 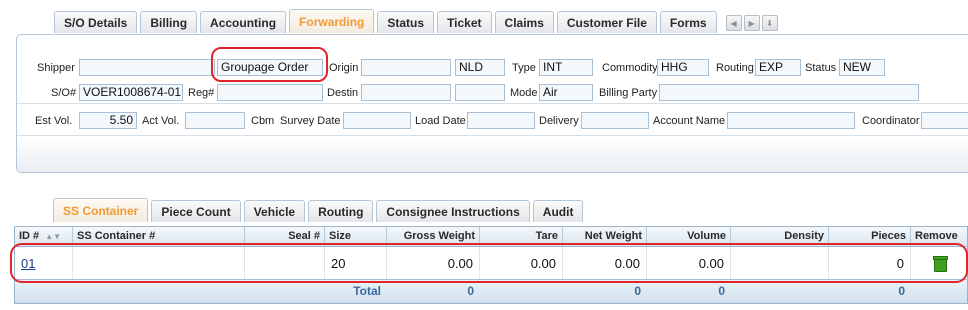 I want to click on act-vol-label: Act Vol., so click(x=161, y=121).